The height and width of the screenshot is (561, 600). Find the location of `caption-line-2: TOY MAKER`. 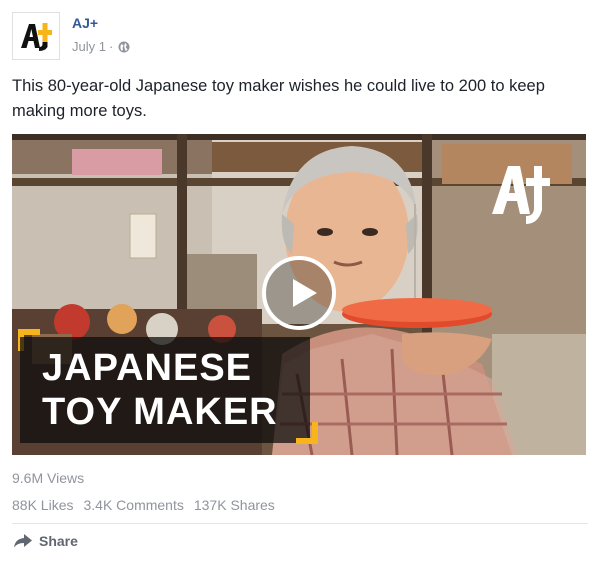

caption-line-2: TOY MAKER is located at coordinates (160, 412).